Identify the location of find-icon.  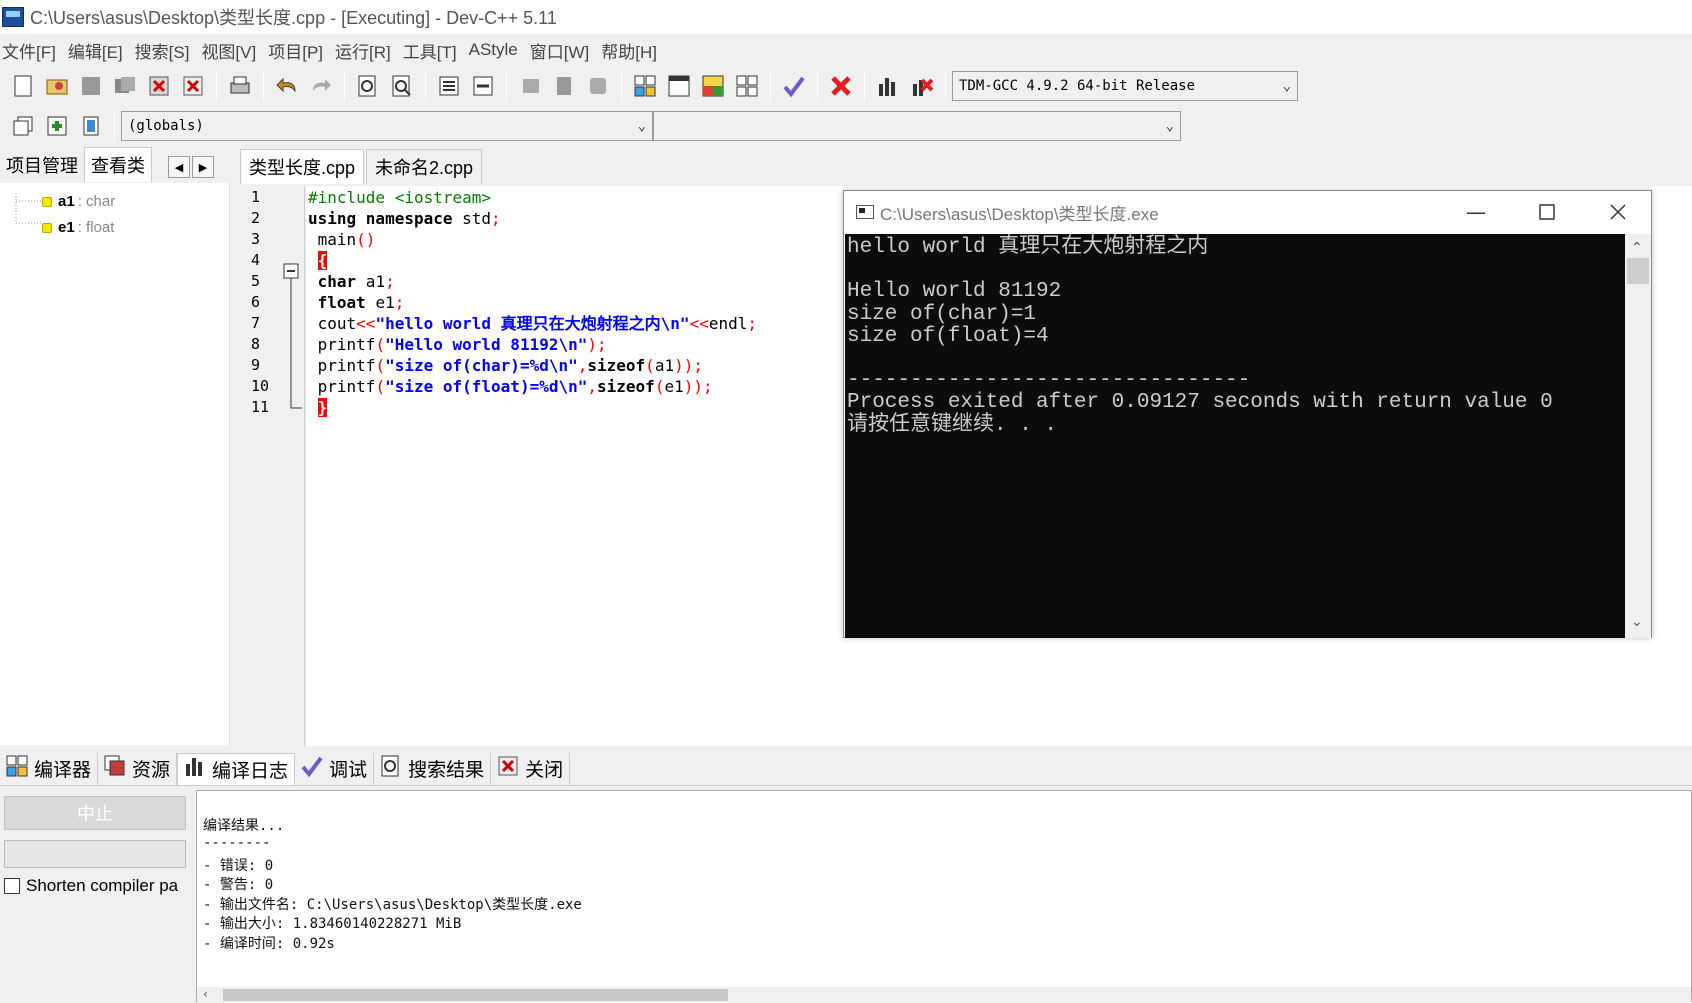
(368, 86).